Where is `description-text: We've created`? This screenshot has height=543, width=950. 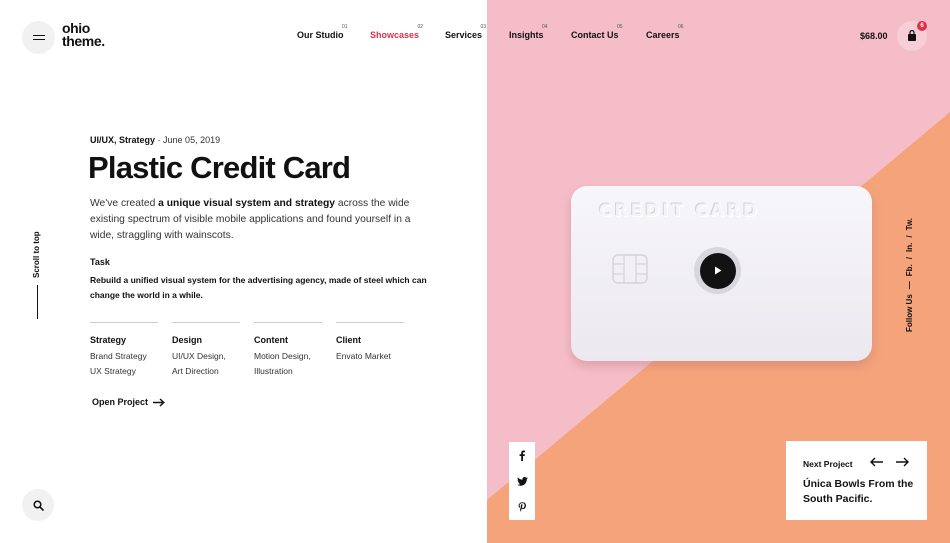 description-text: We've created is located at coordinates (124, 203).